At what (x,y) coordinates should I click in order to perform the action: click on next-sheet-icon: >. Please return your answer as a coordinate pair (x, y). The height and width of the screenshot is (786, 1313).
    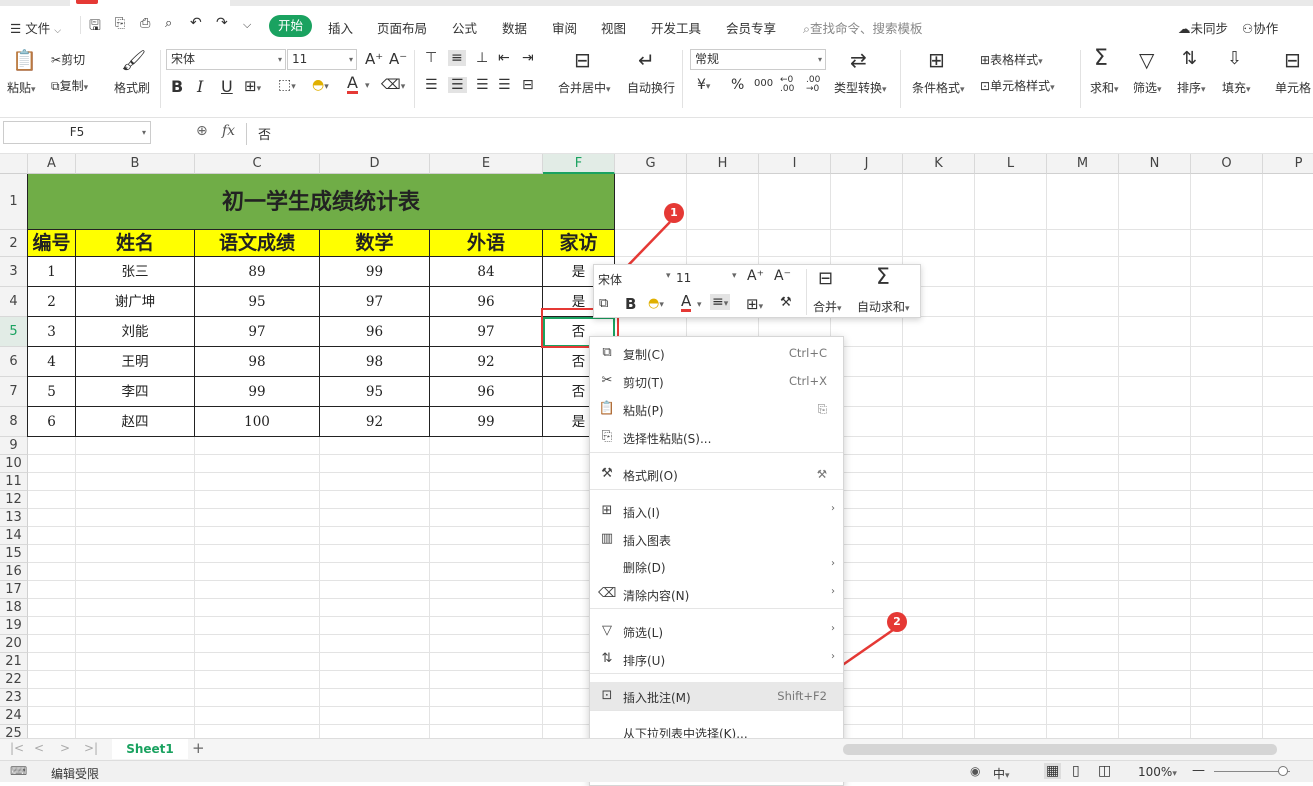
    Looking at the image, I should click on (65, 748).